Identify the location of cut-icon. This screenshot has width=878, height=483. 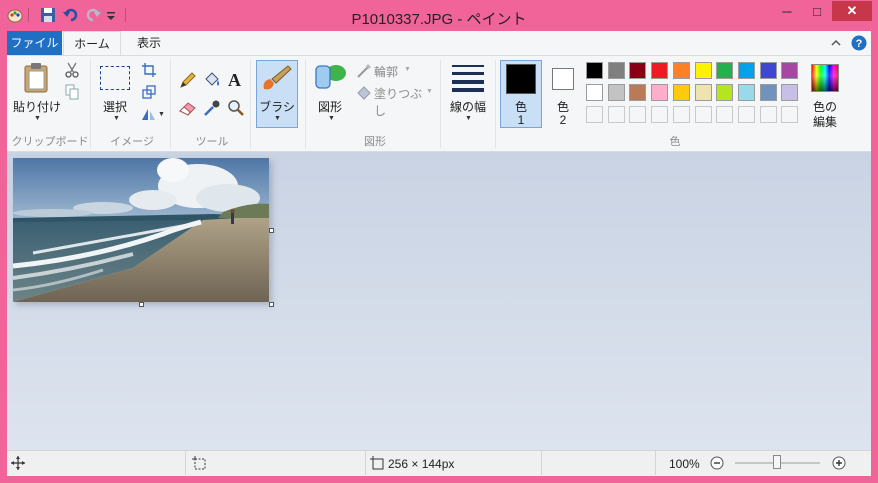
(72, 70).